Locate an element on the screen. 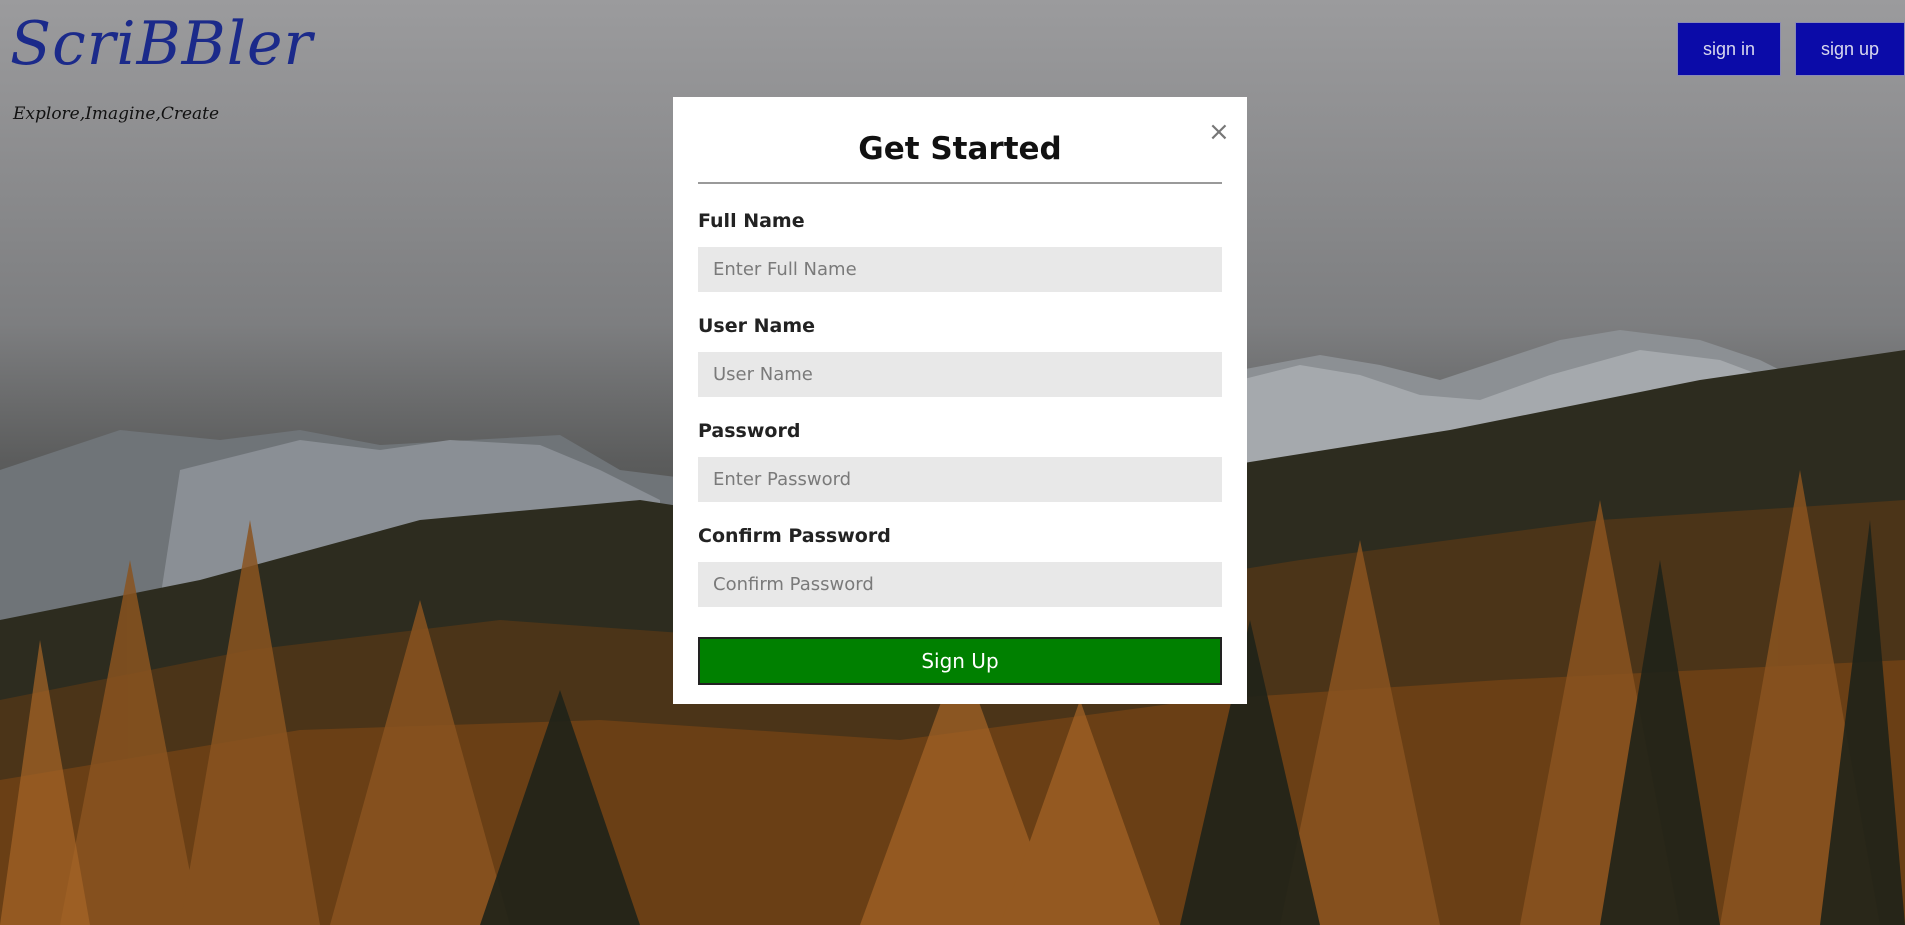 The height and width of the screenshot is (925, 1905). sign-up-button: sign up is located at coordinates (1850, 49).